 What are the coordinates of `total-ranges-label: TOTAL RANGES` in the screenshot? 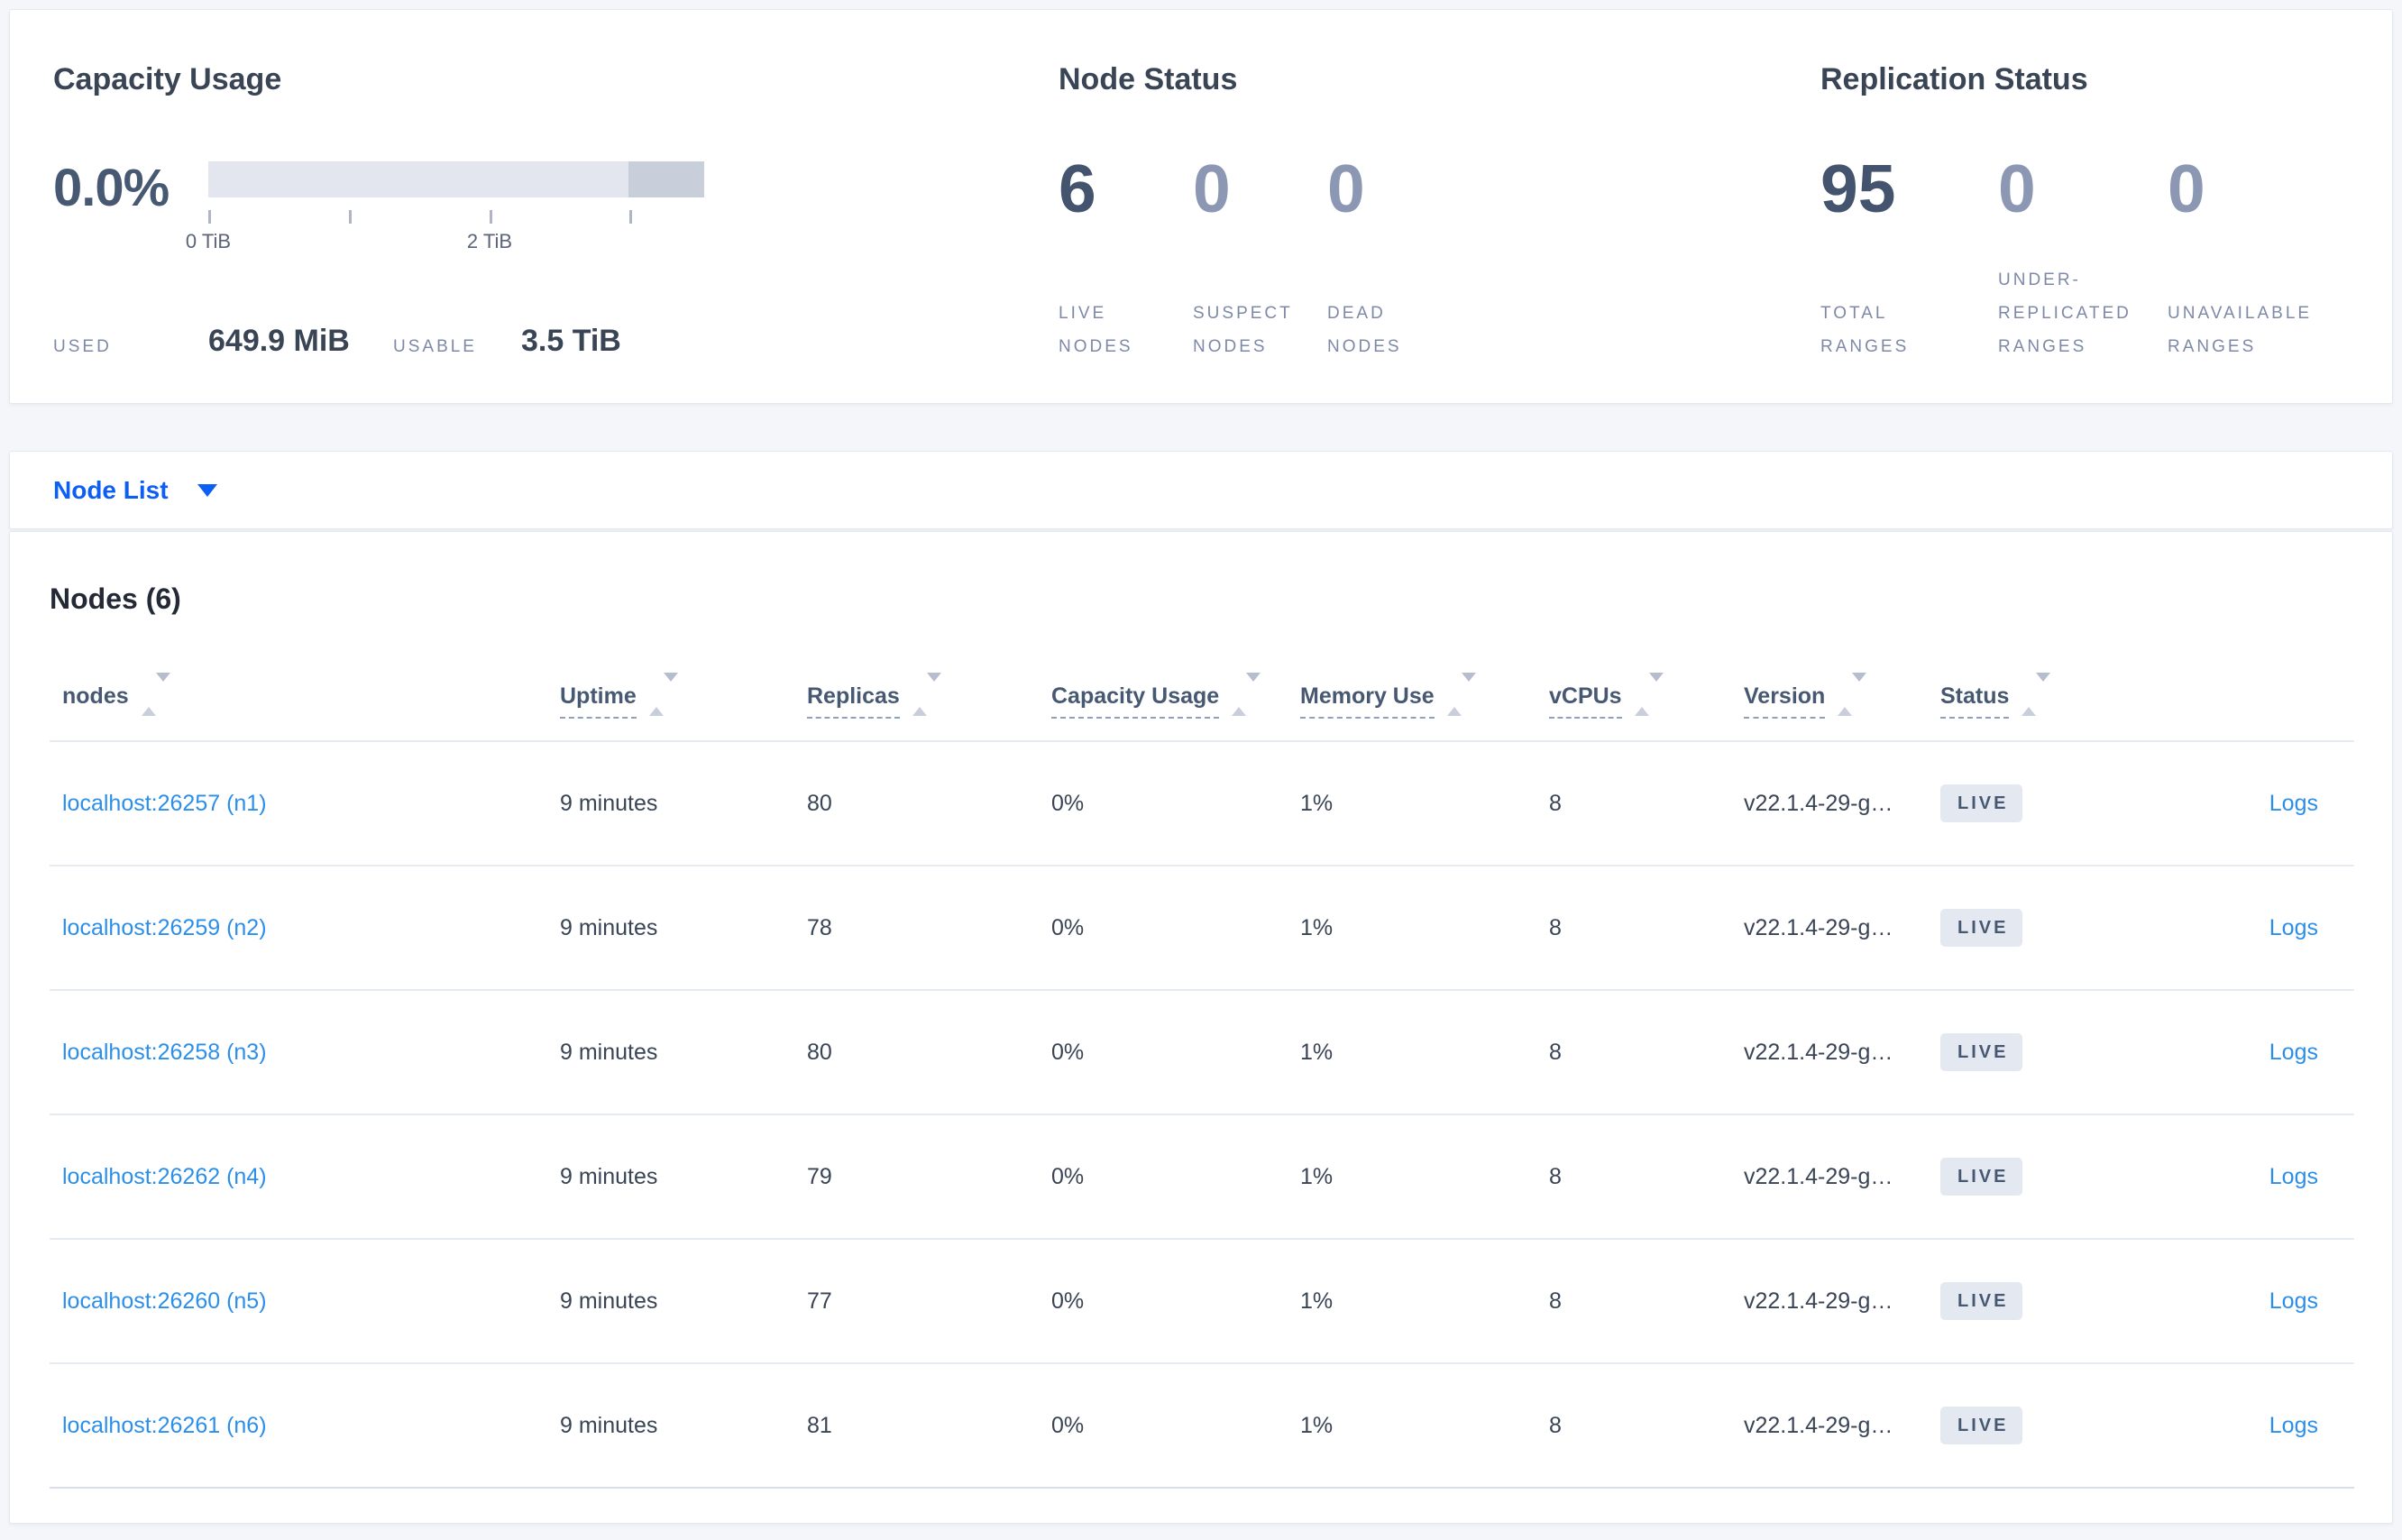 It's located at (1865, 330).